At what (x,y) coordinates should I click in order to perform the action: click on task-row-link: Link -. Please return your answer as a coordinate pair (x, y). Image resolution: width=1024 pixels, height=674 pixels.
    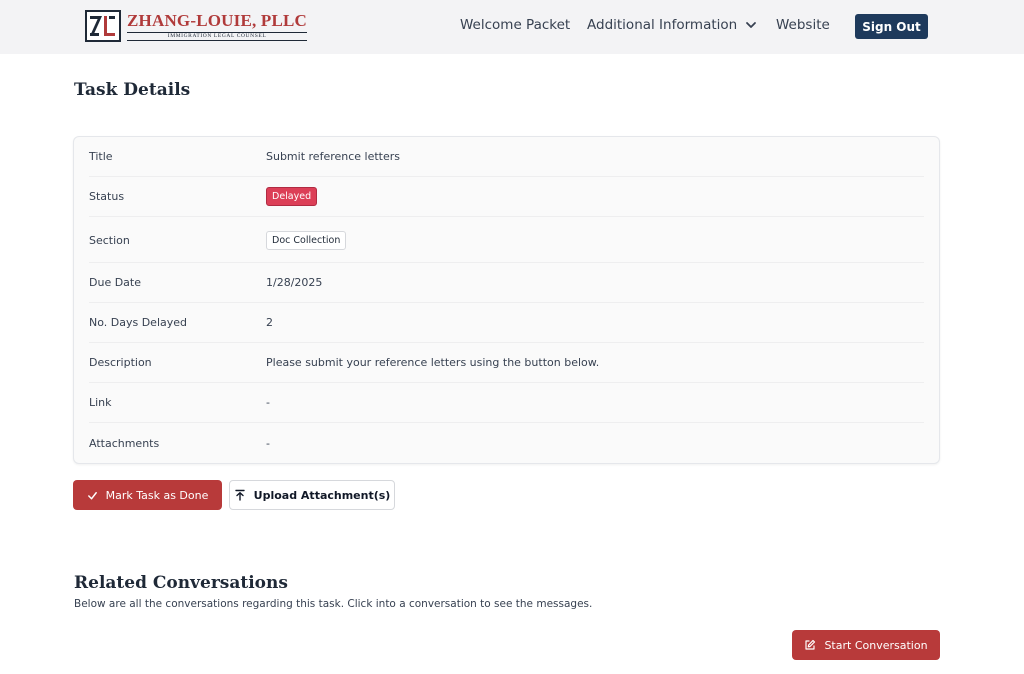
    Looking at the image, I should click on (506, 403).